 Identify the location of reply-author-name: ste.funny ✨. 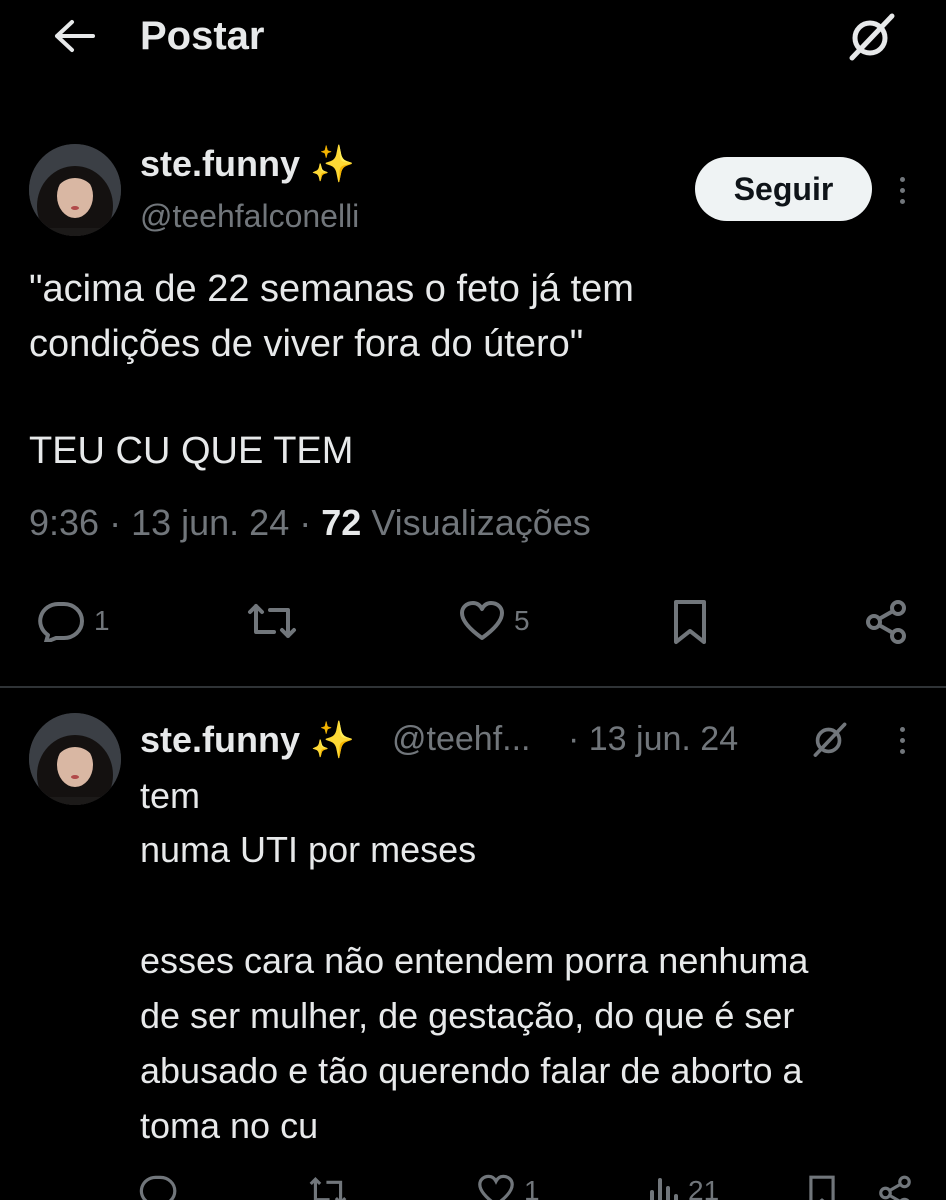
(247, 740).